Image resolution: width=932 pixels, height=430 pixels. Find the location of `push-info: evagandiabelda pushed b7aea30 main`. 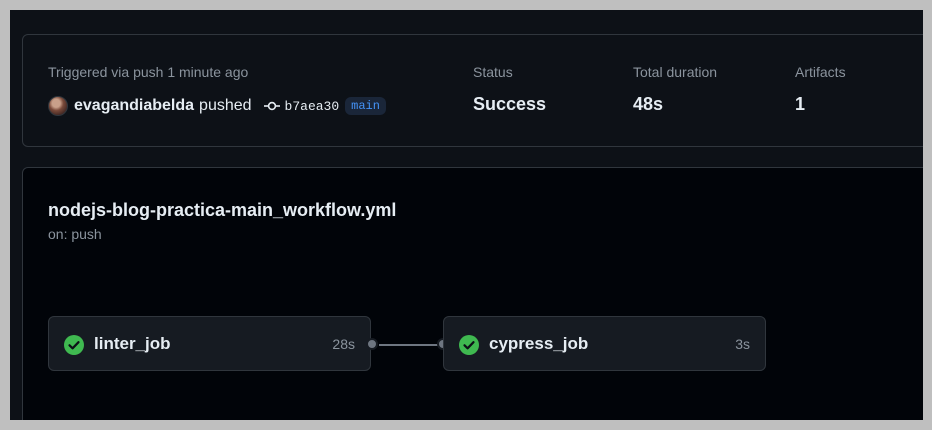

push-info: evagandiabelda pushed b7aea30 main is located at coordinates (217, 106).